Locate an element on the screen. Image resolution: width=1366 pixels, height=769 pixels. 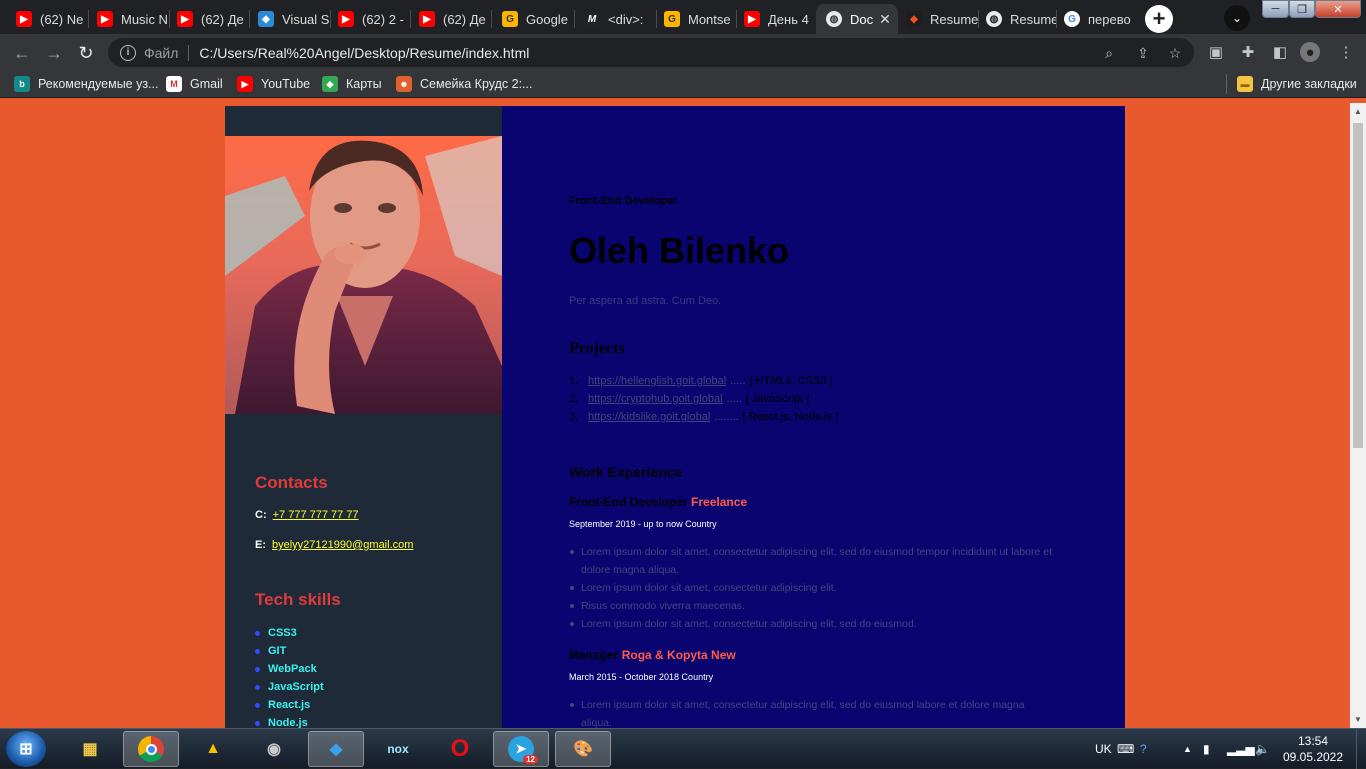
maximize-button: ❐ is located at coordinates (1302, 9).